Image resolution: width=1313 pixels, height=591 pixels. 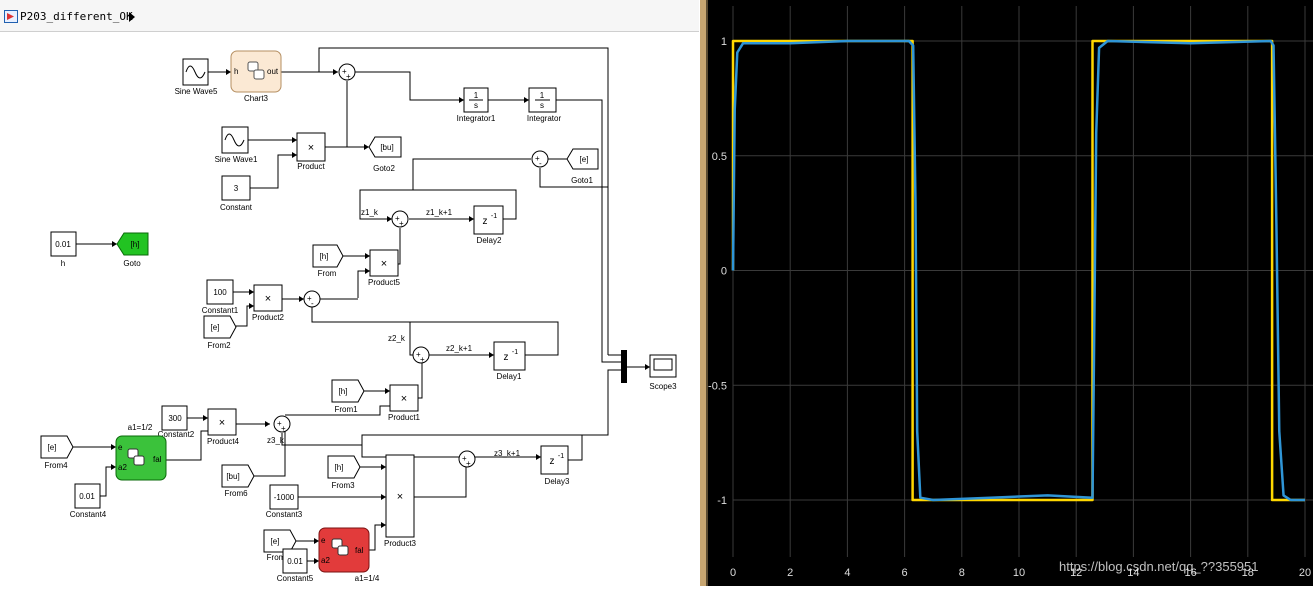 I want to click on svg-text: Constant, so click(x=236, y=207).